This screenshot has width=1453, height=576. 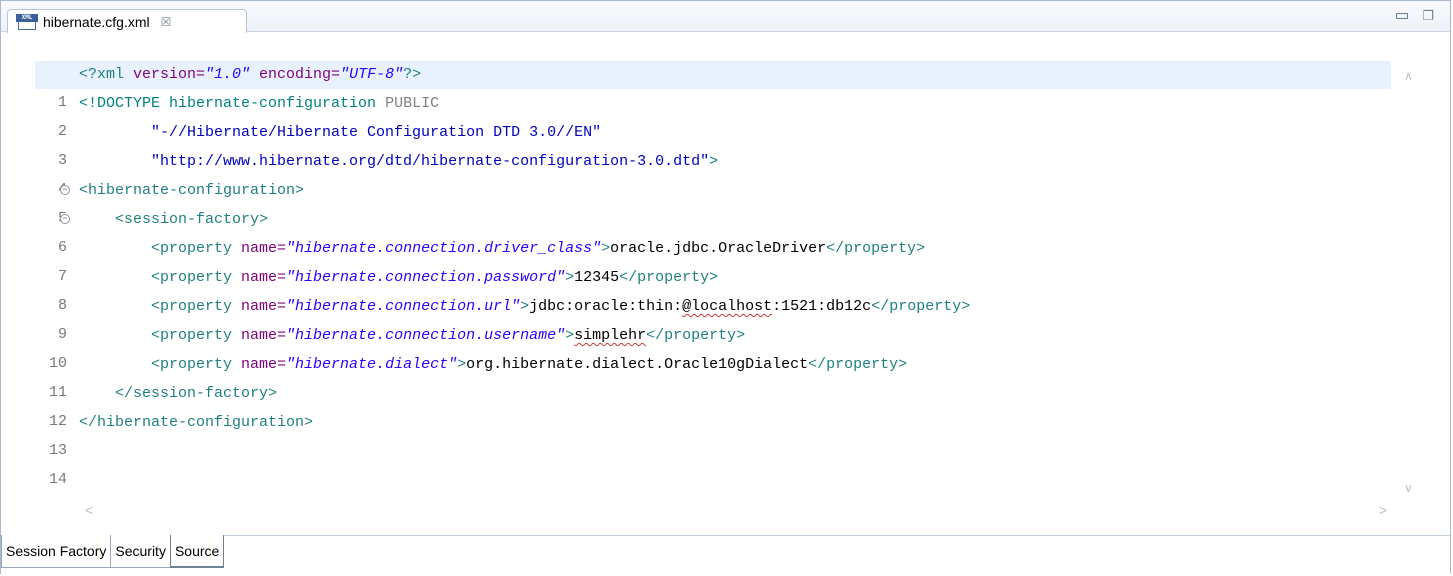 I want to click on horizontal-scrollbar: < >, so click(x=721, y=511).